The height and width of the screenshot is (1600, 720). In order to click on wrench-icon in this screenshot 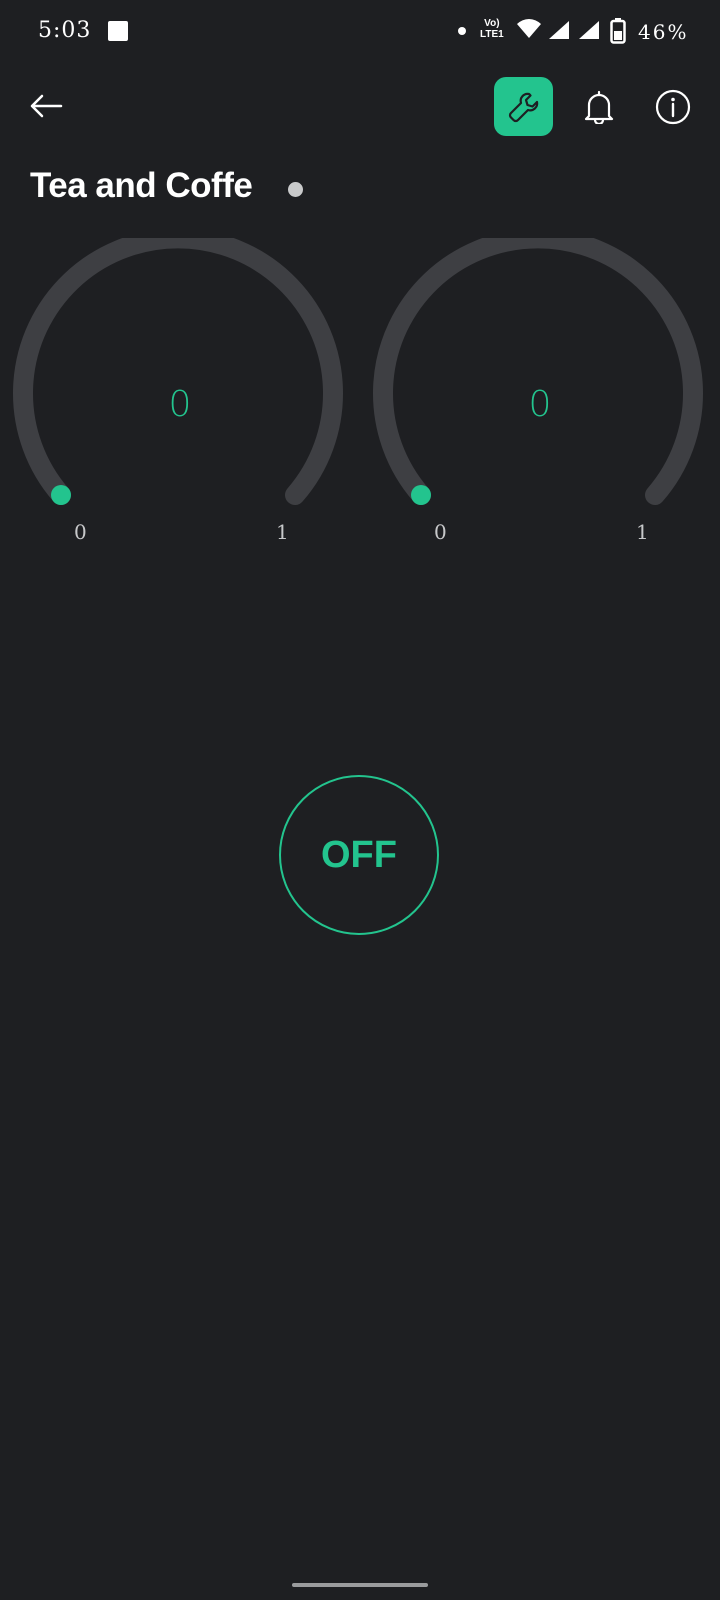, I will do `click(523, 107)`.